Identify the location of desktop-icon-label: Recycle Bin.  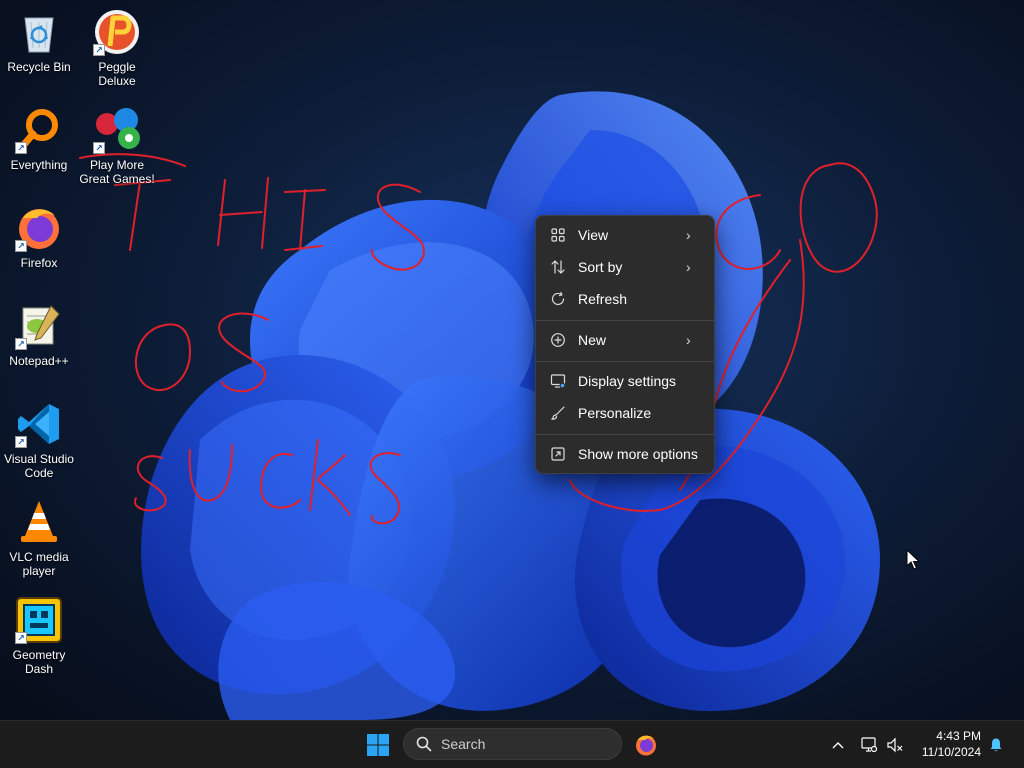
(39, 67).